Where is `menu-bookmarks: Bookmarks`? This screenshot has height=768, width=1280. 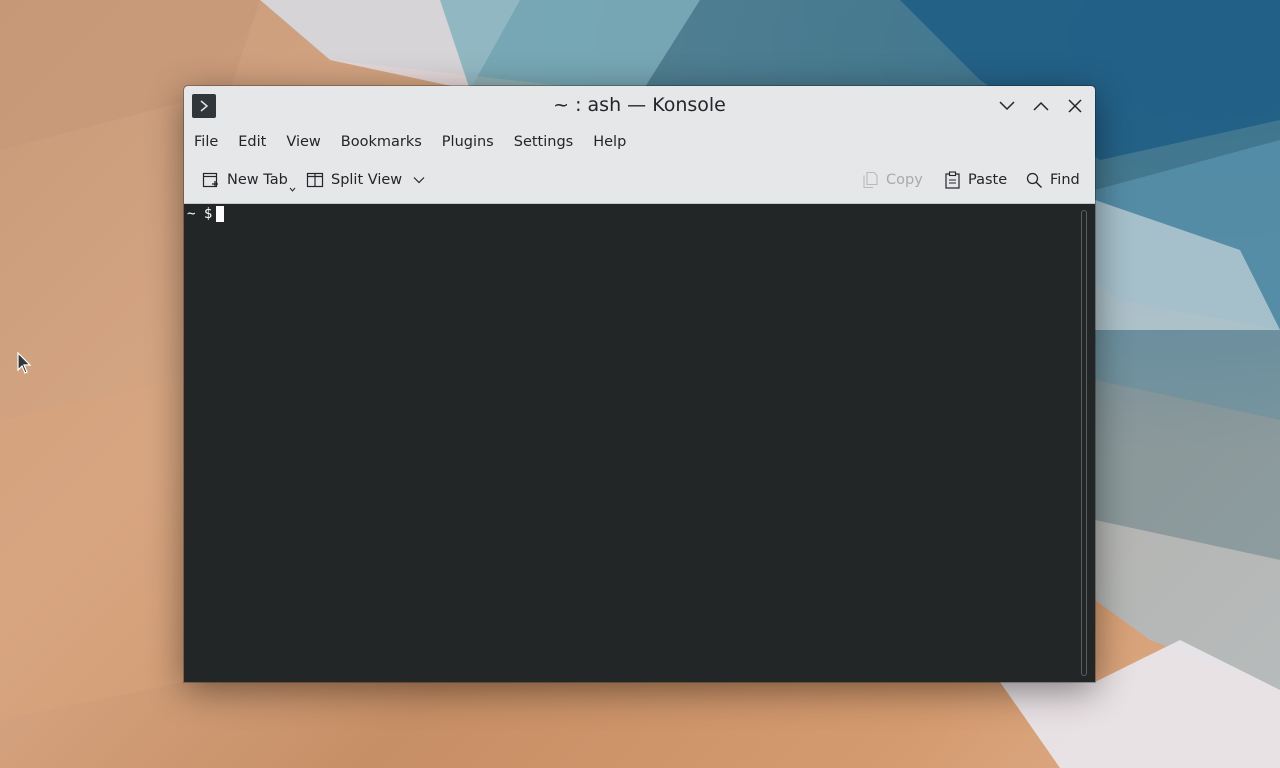 menu-bookmarks: Bookmarks is located at coordinates (381, 142).